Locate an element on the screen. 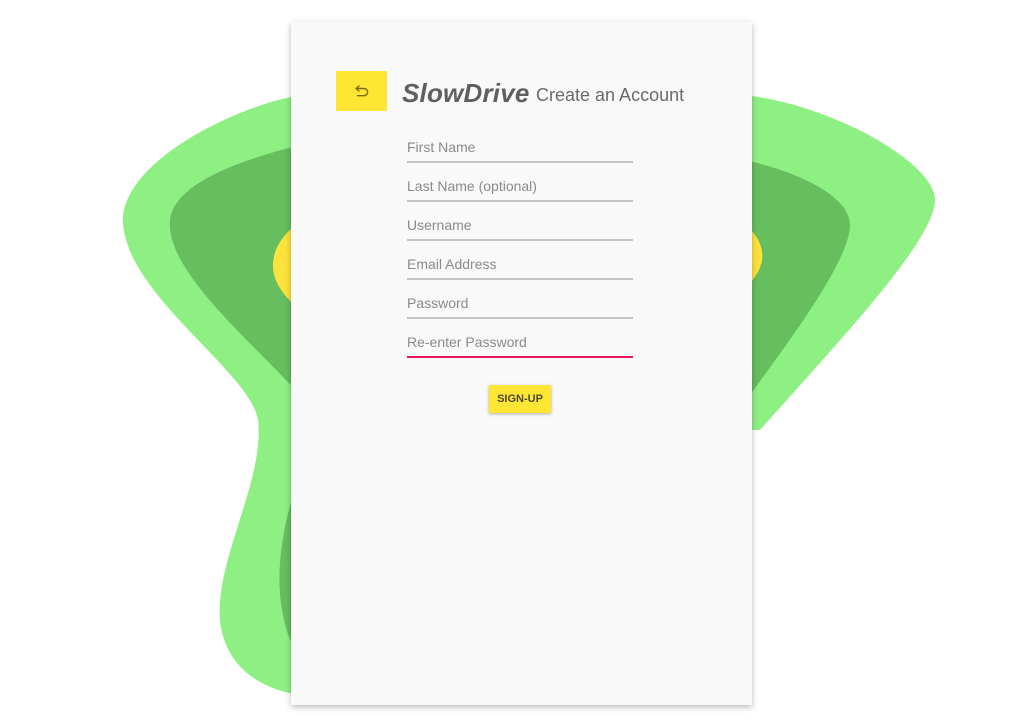  email-field-wrapper is located at coordinates (520, 271).